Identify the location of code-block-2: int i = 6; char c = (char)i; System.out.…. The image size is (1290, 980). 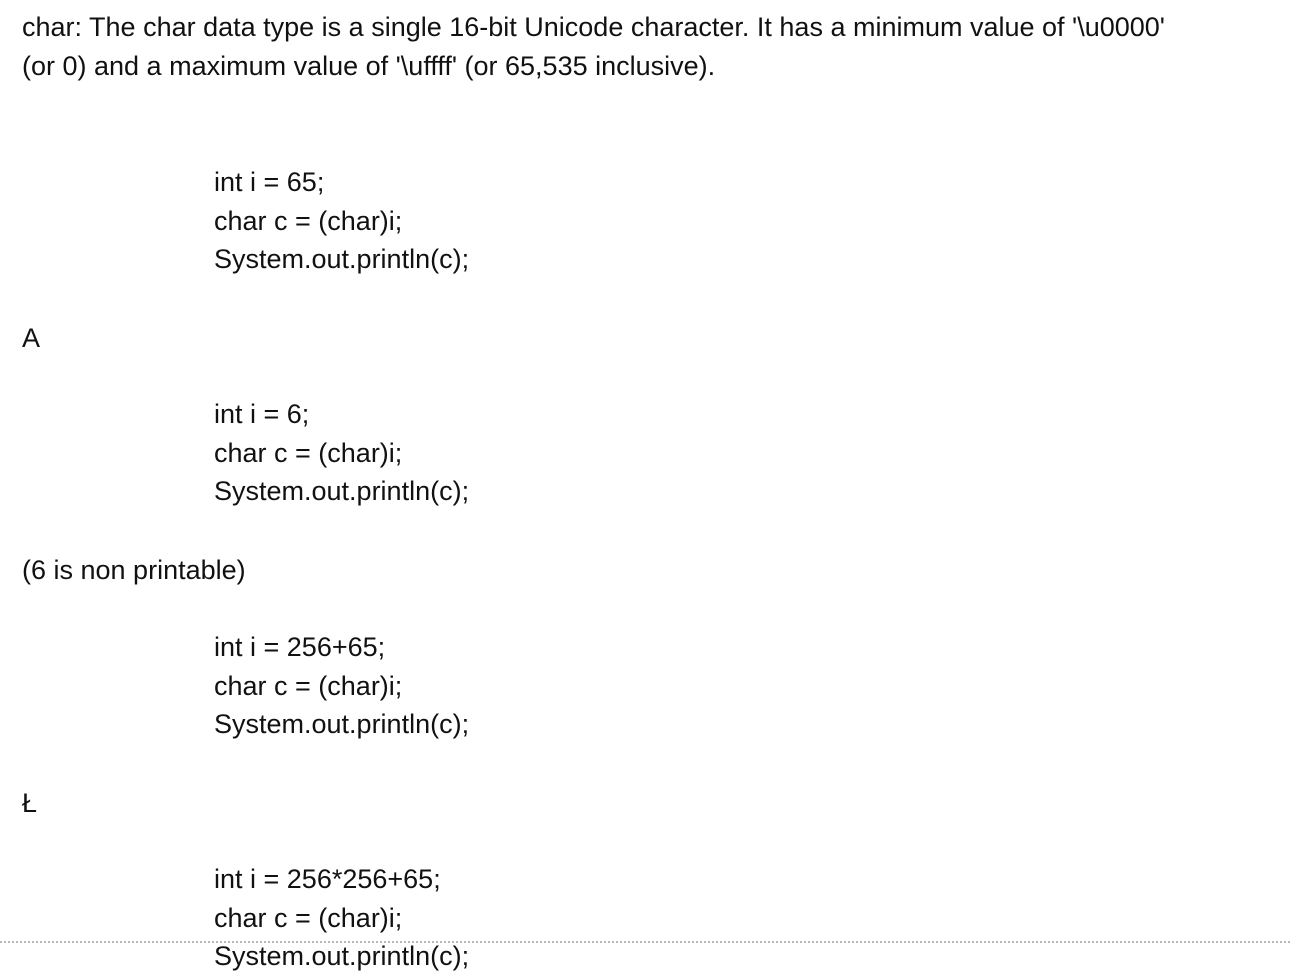
(341, 453).